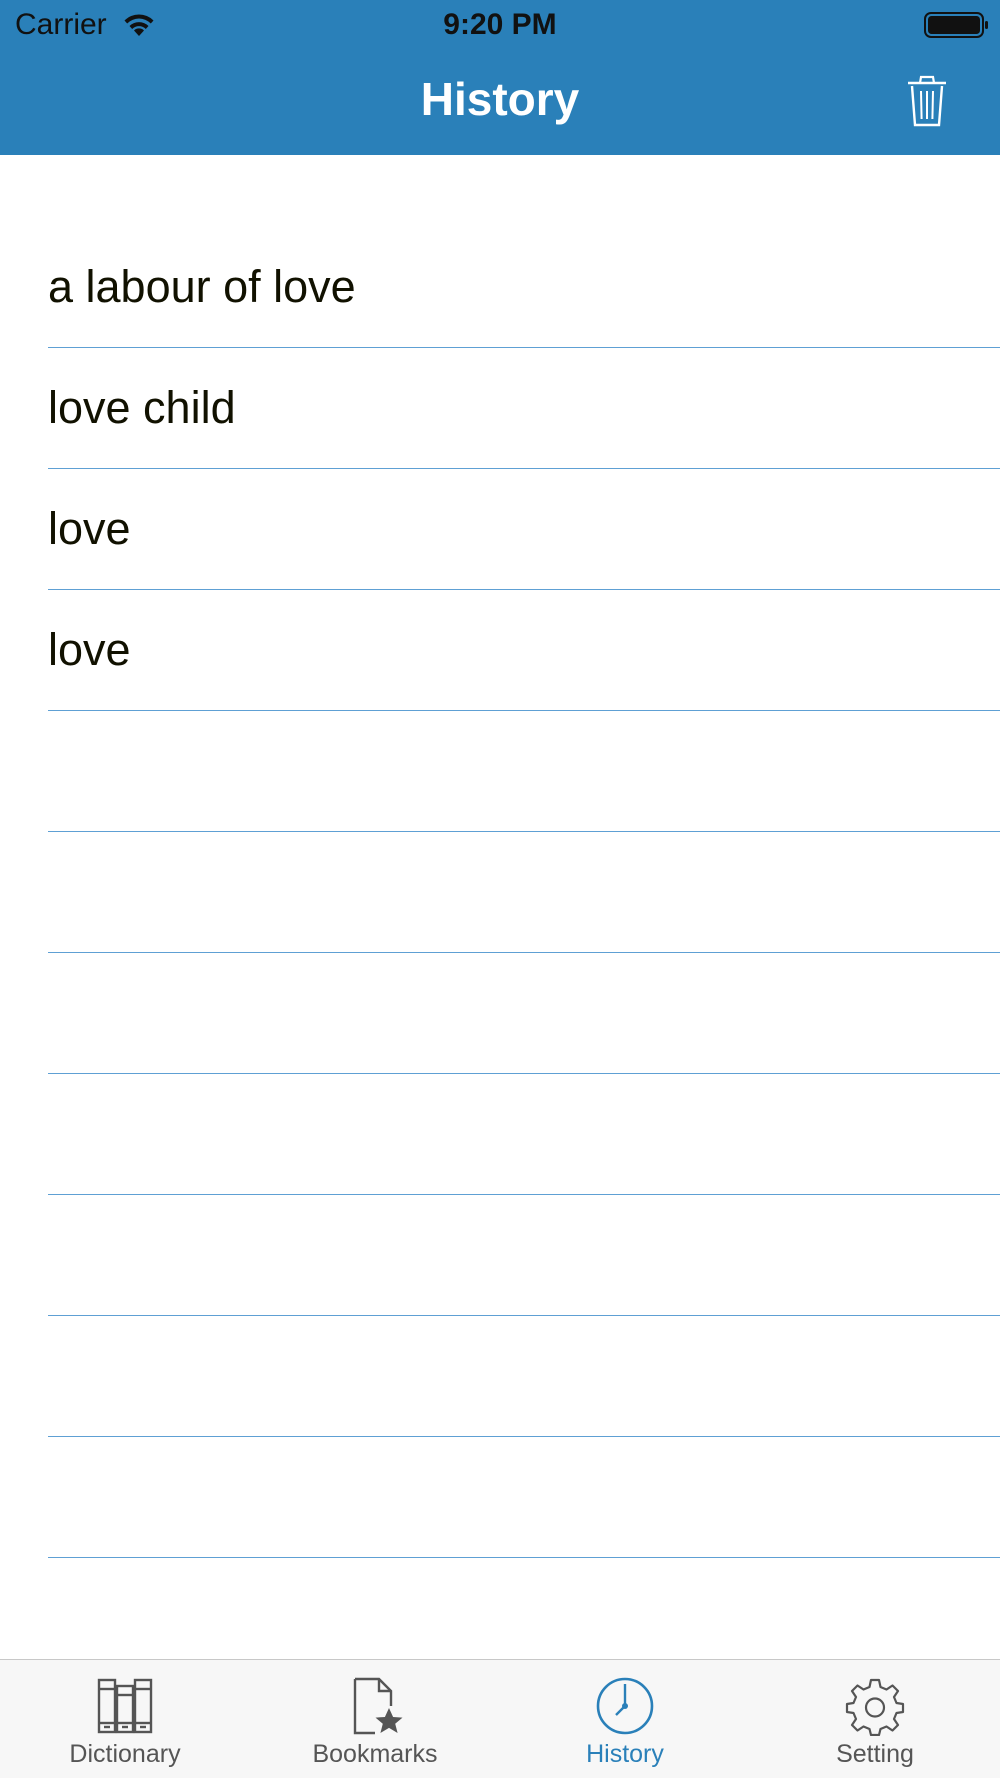 The height and width of the screenshot is (1778, 1000). What do you see at coordinates (500, 408) in the screenshot?
I see `history-row: love child` at bounding box center [500, 408].